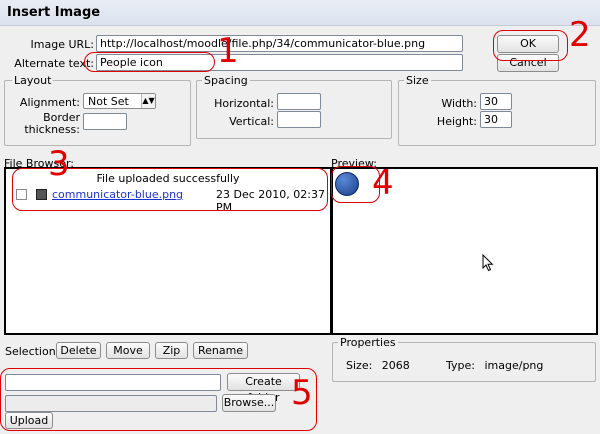  What do you see at coordinates (52, 129) in the screenshot?
I see `border-label-line2: thickness:` at bounding box center [52, 129].